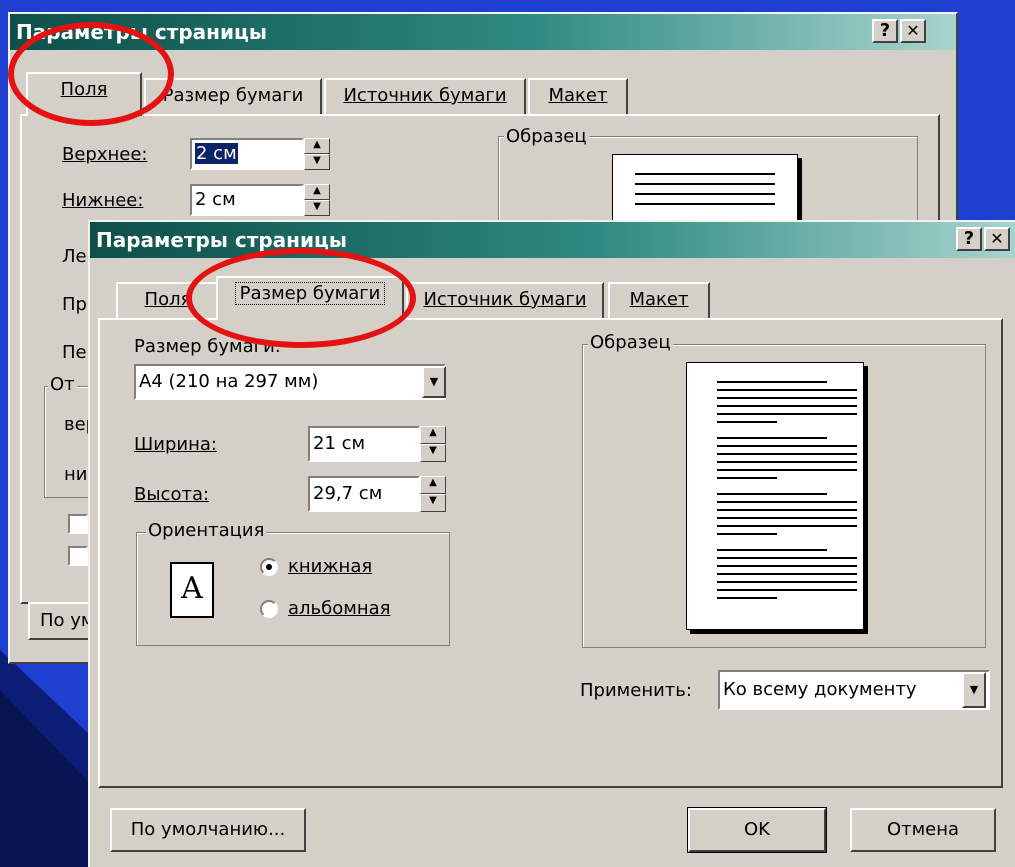 The width and height of the screenshot is (1015, 867). Describe the element at coordinates (552, 240) in the screenshot. I see `title-bar: Параметры страницы` at that location.